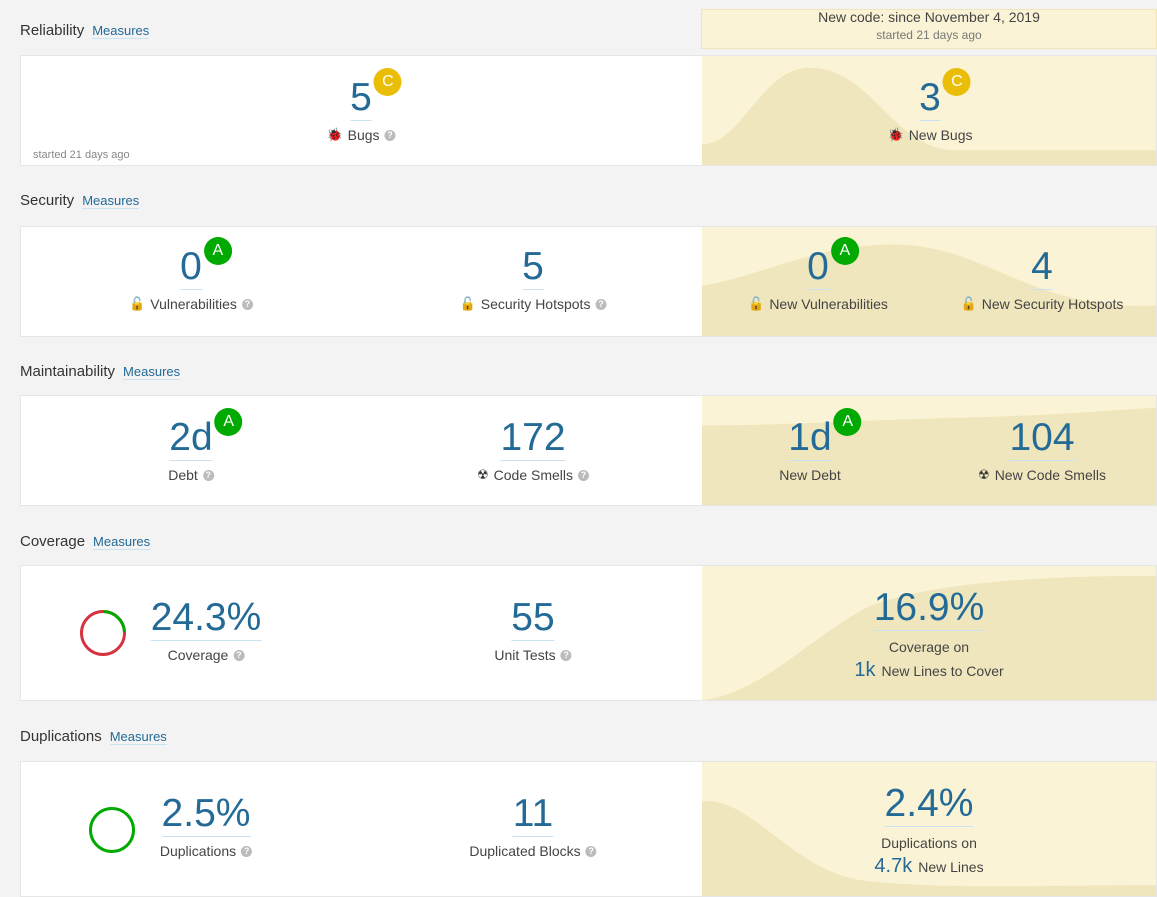 The height and width of the screenshot is (897, 1157). I want to click on unit-tests-label: Unit Tests, so click(525, 655).